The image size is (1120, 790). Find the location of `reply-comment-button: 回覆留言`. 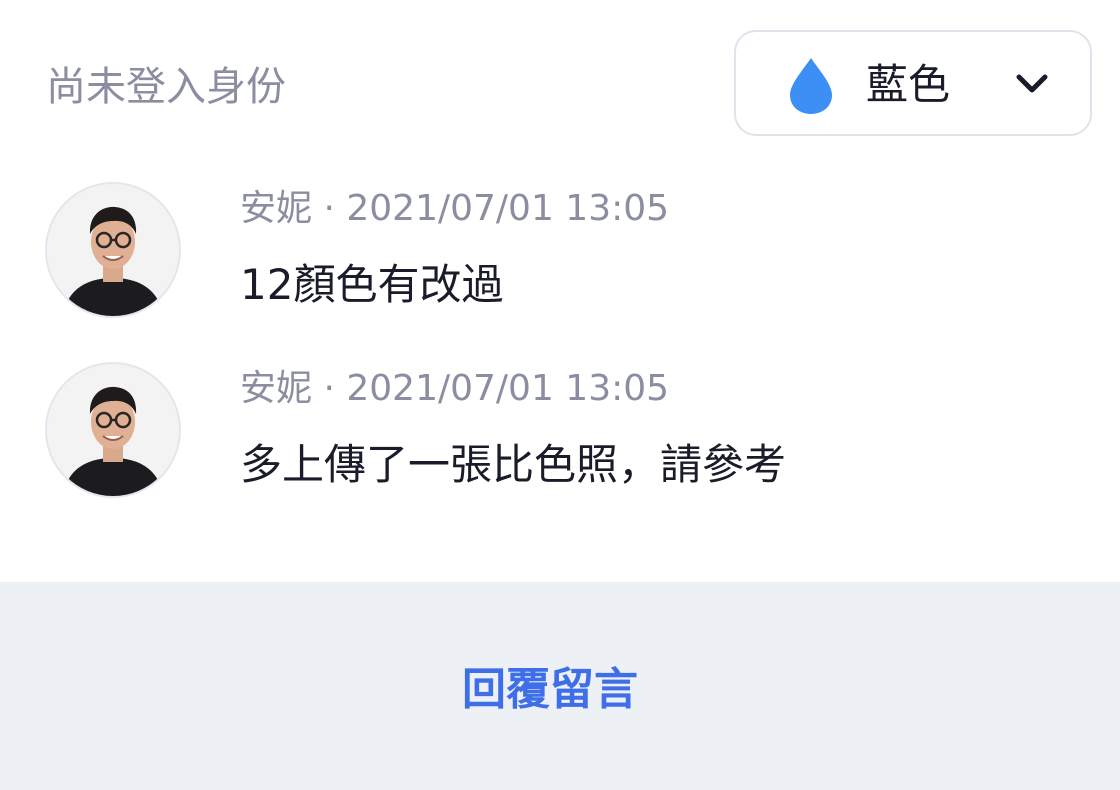

reply-comment-button: 回覆留言 is located at coordinates (550, 690).